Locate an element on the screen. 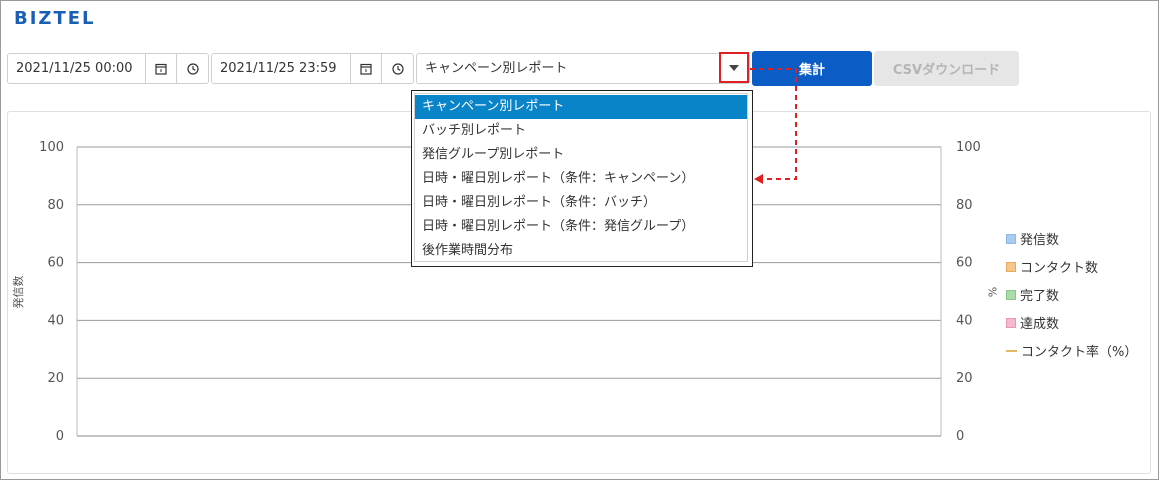  y-tick-label-left: 60 is located at coordinates (55, 263).